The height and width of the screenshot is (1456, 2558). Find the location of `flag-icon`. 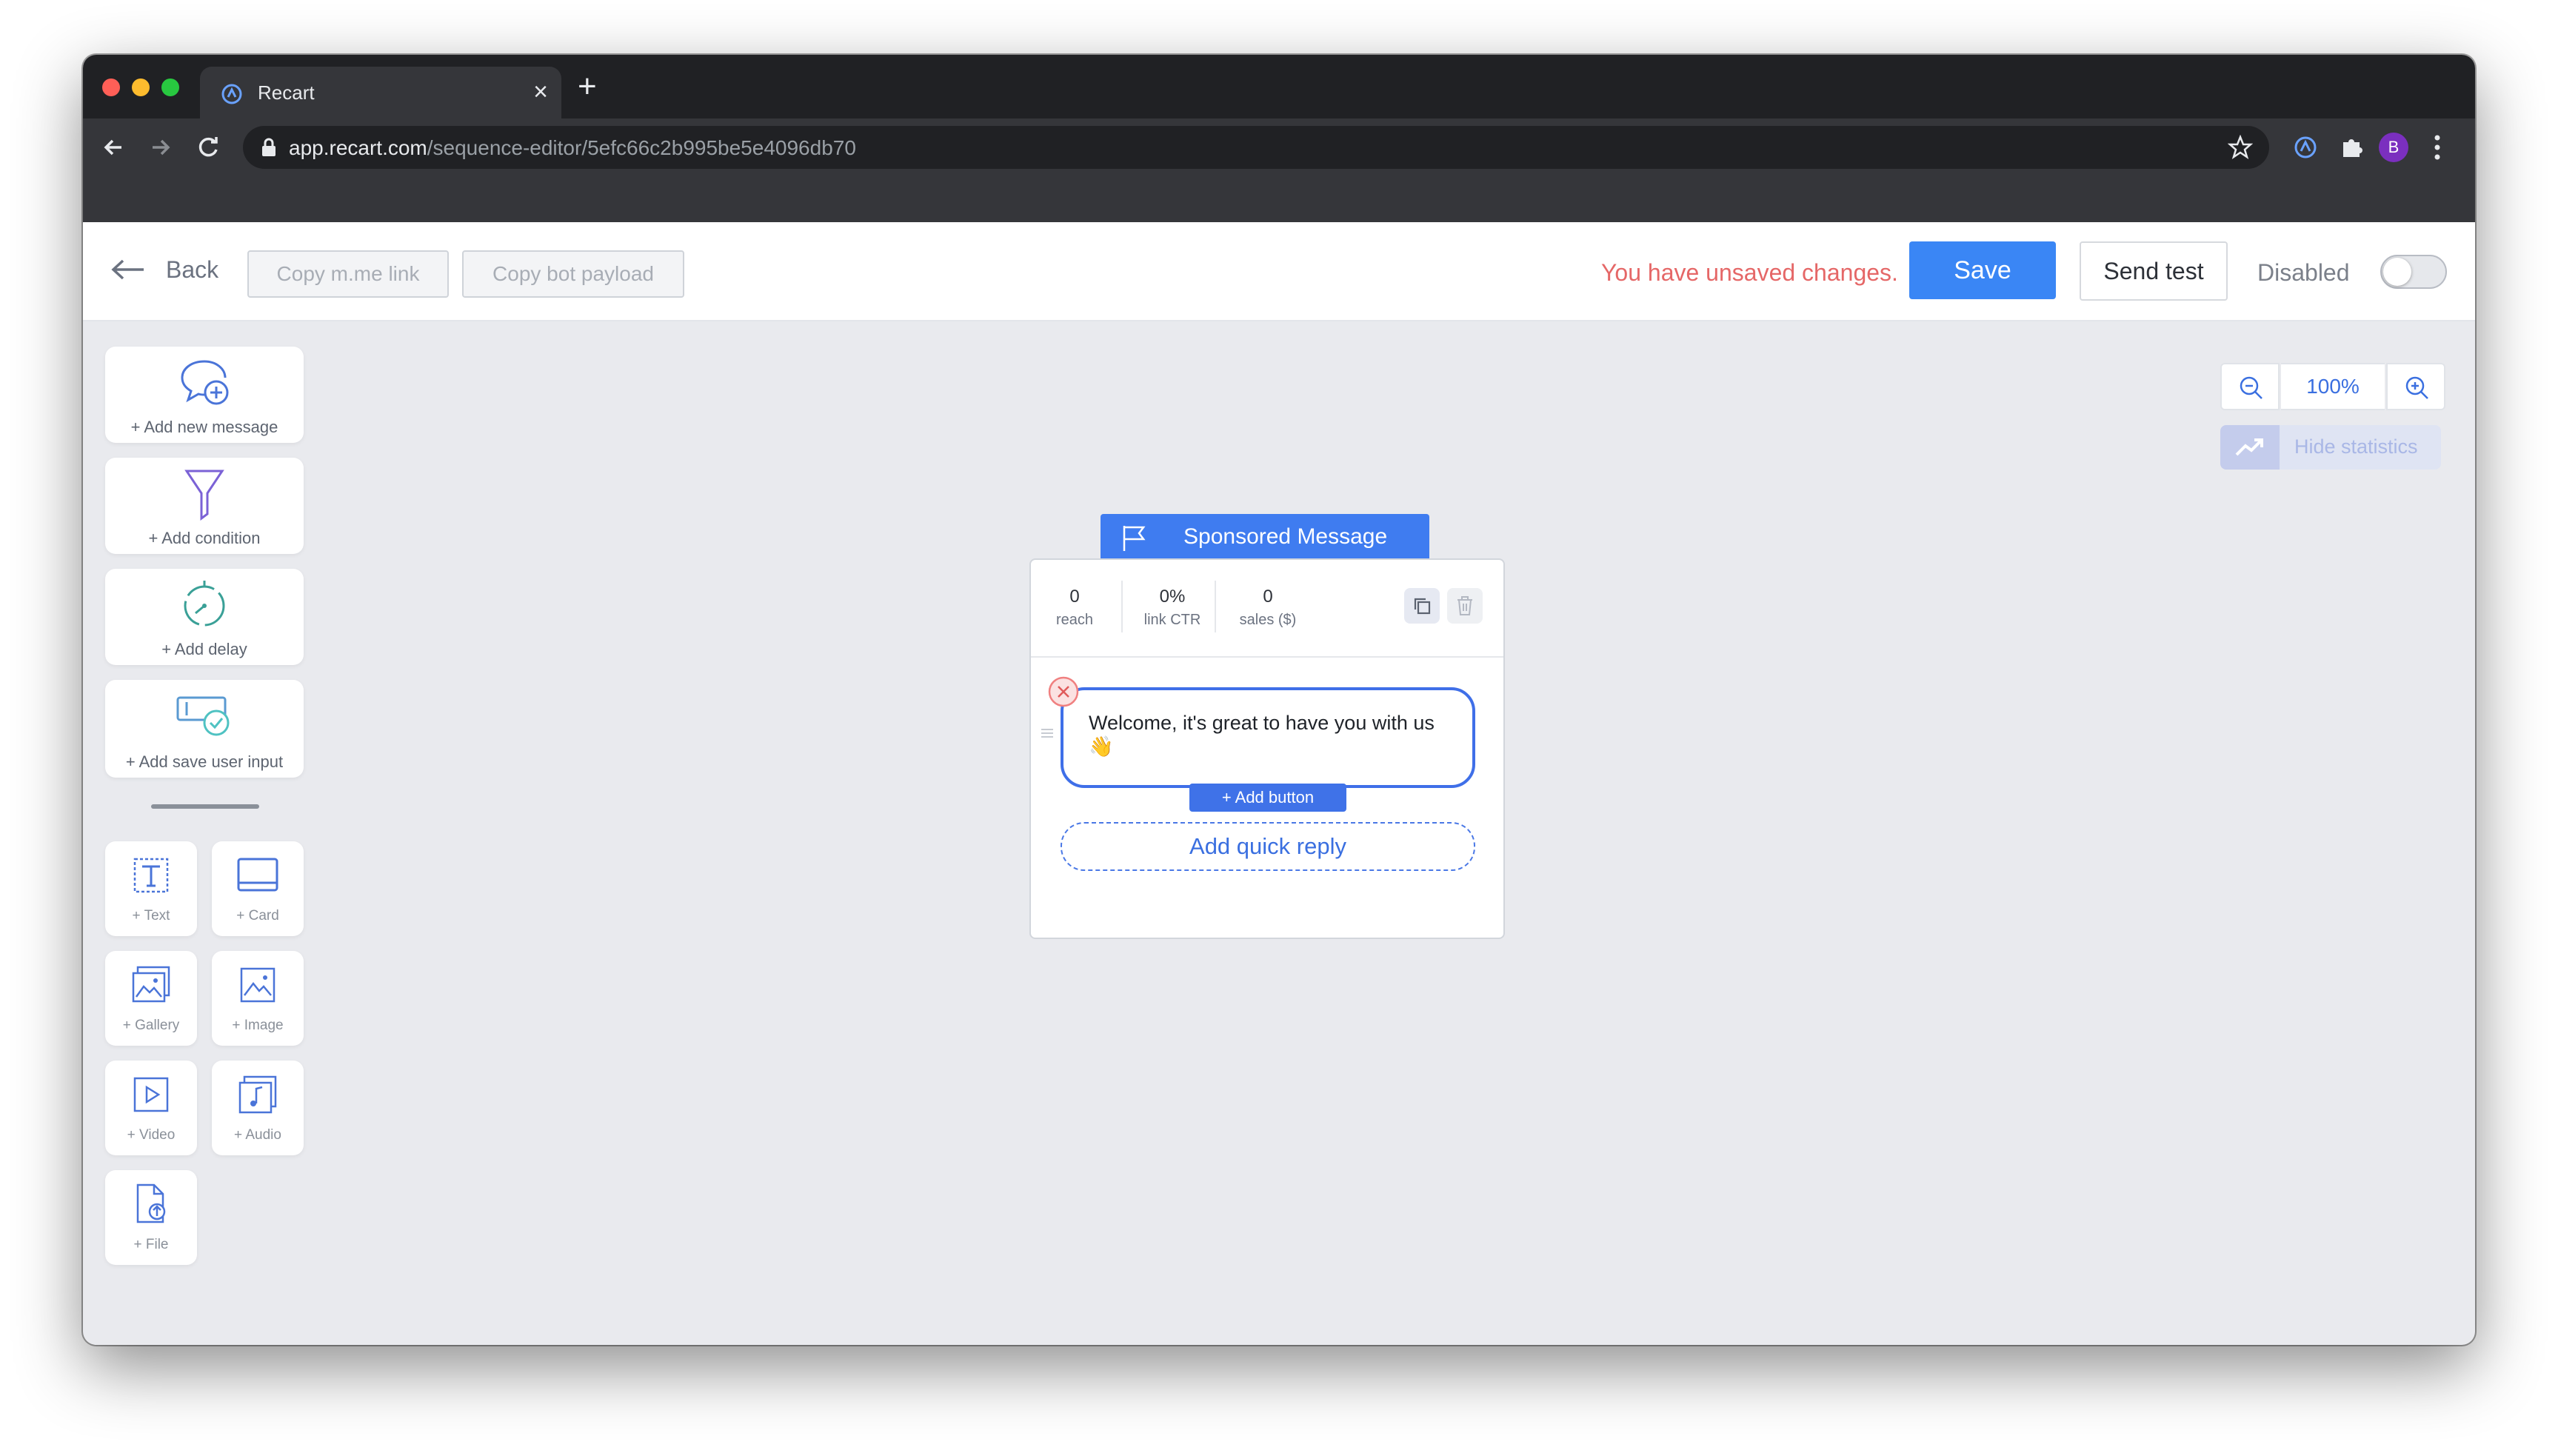

flag-icon is located at coordinates (1134, 538).